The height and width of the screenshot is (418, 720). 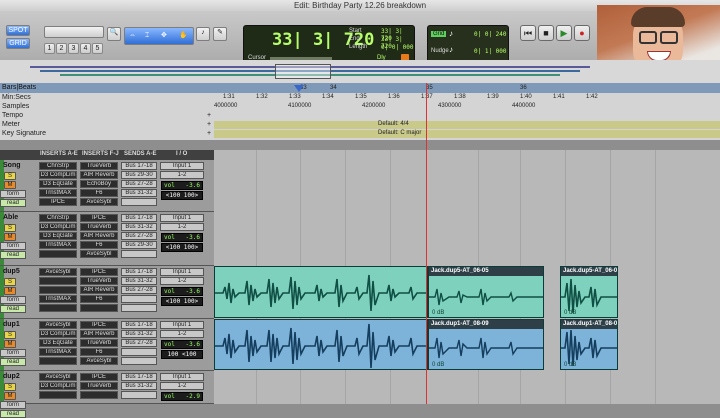 I want to click on track-name: dup2, so click(x=13, y=376).